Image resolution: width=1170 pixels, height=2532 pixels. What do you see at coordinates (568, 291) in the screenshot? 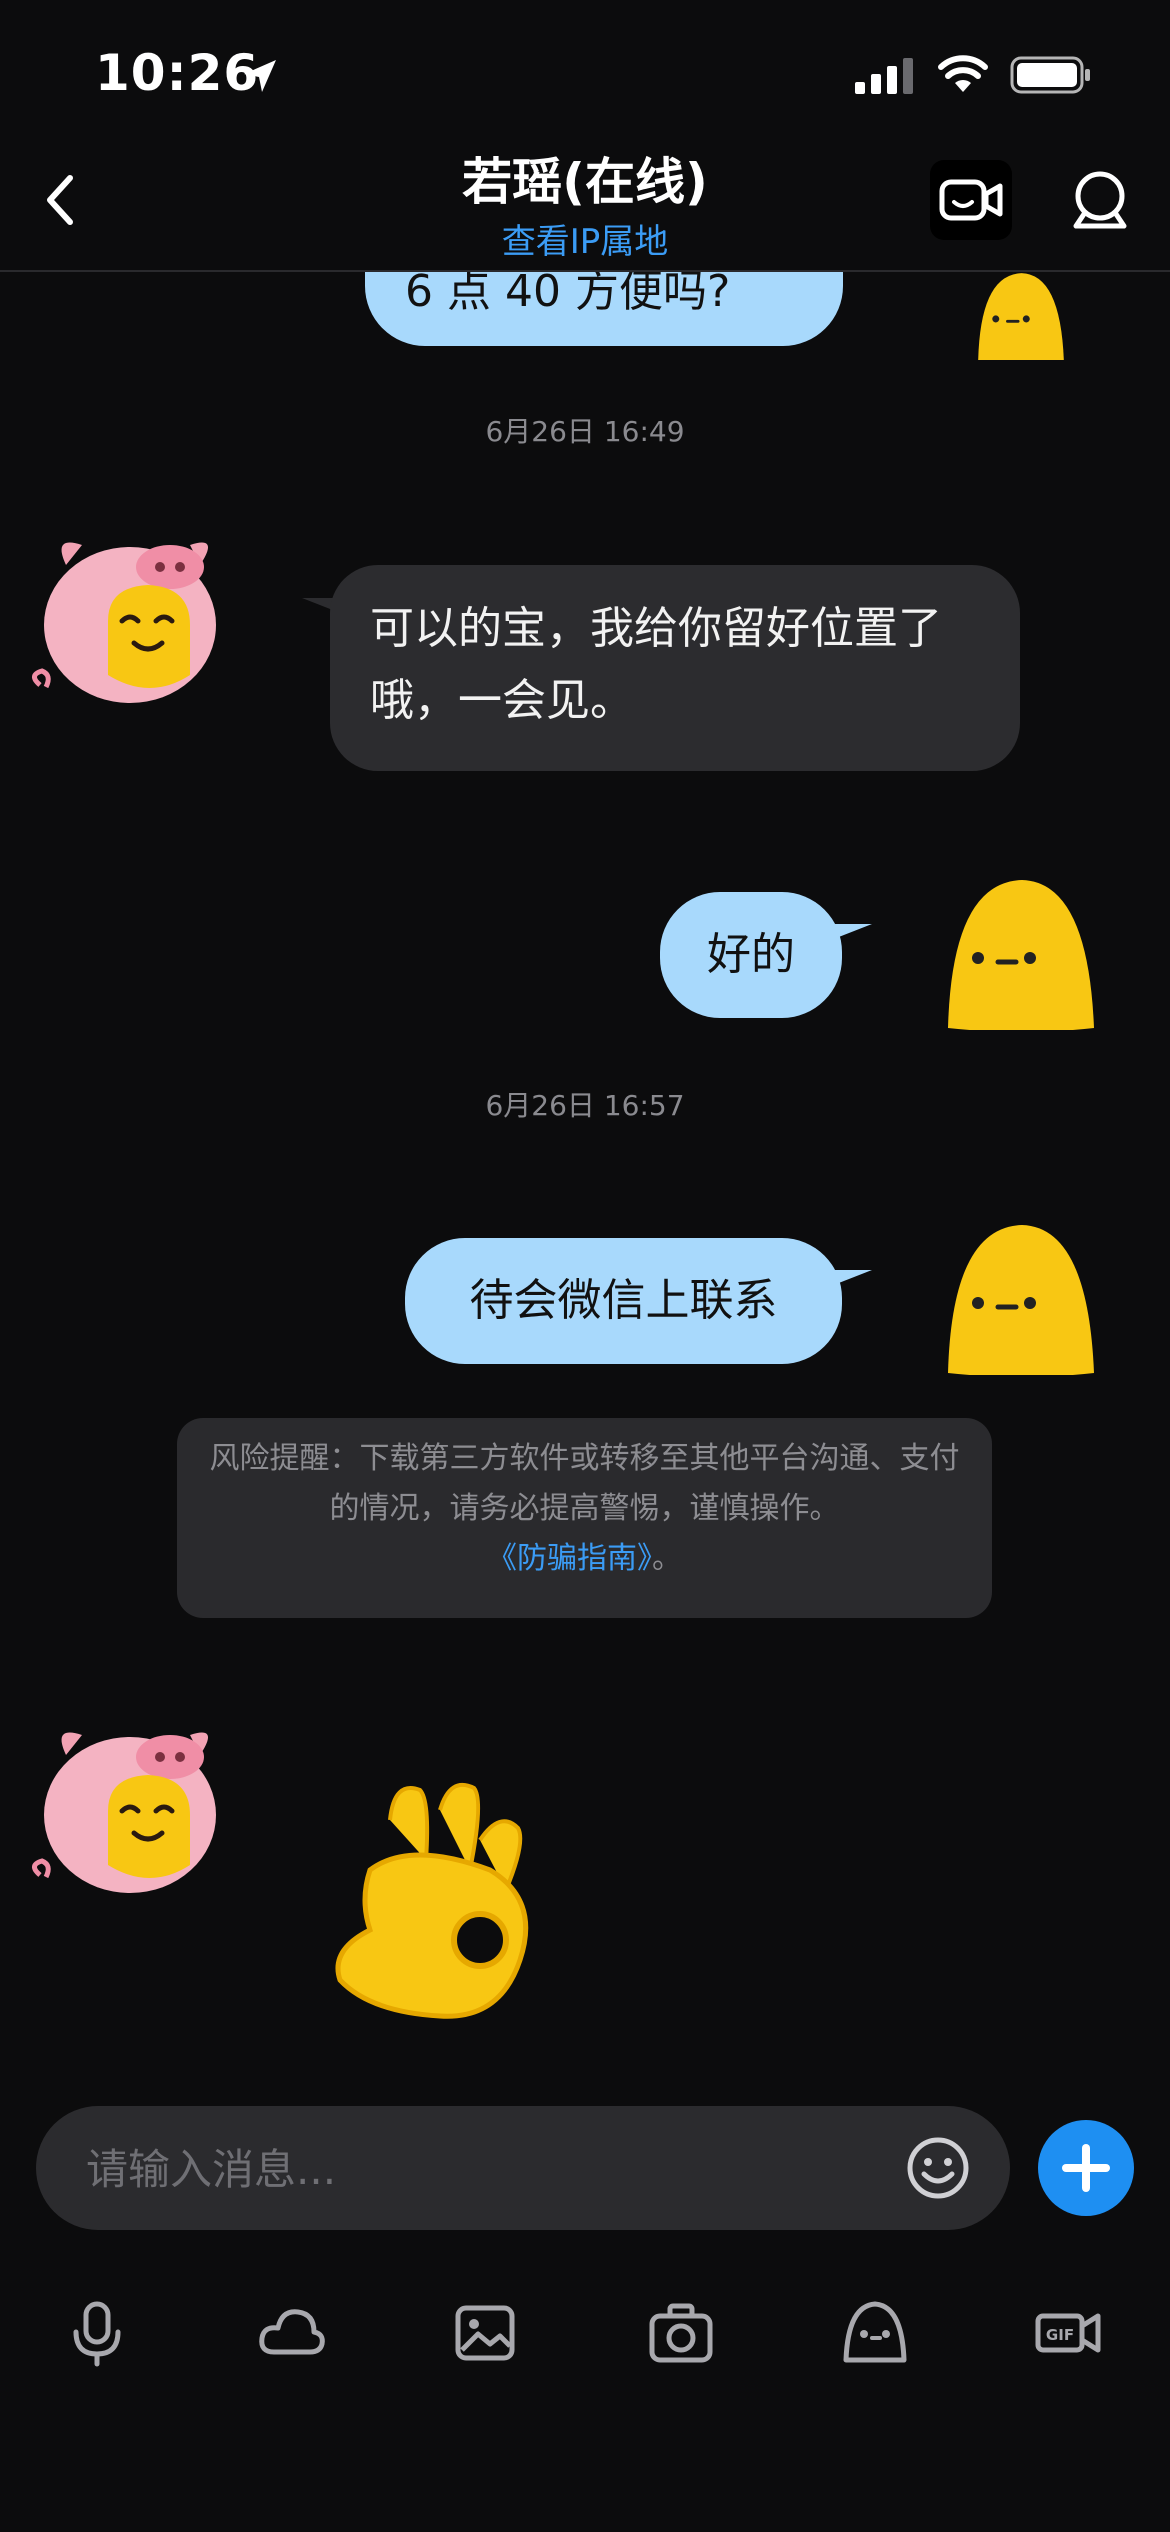
I see `partial-message-text: 6 点 40 方便吗?` at bounding box center [568, 291].